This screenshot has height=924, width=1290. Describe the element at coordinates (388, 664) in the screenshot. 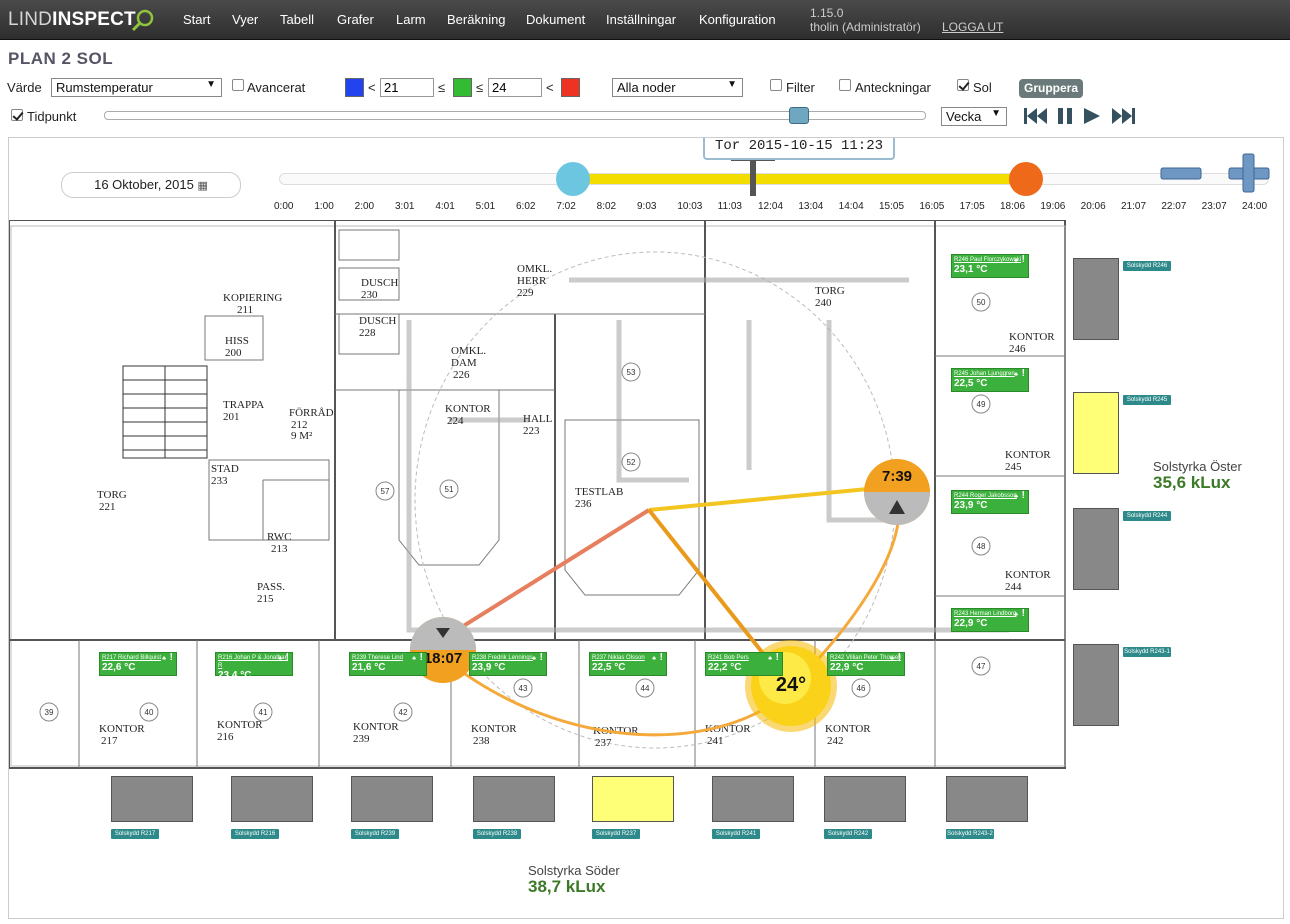

I see `sensor-card: R239 Therese Lind 21,6 °C ♣!` at that location.